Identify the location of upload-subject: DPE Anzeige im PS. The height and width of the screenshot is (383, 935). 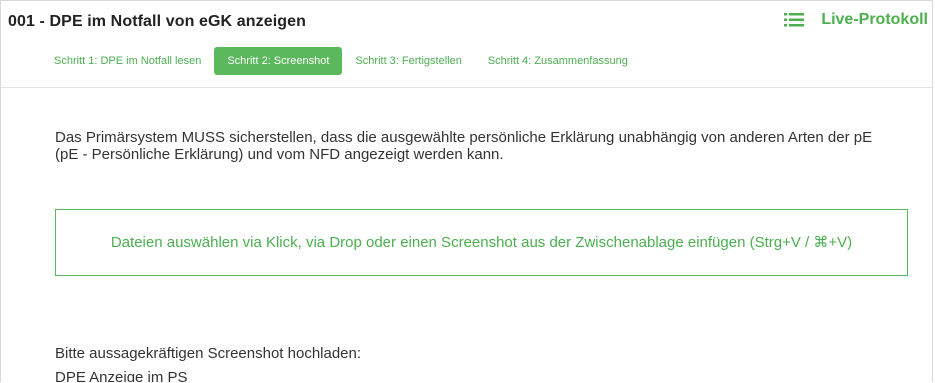
(121, 375).